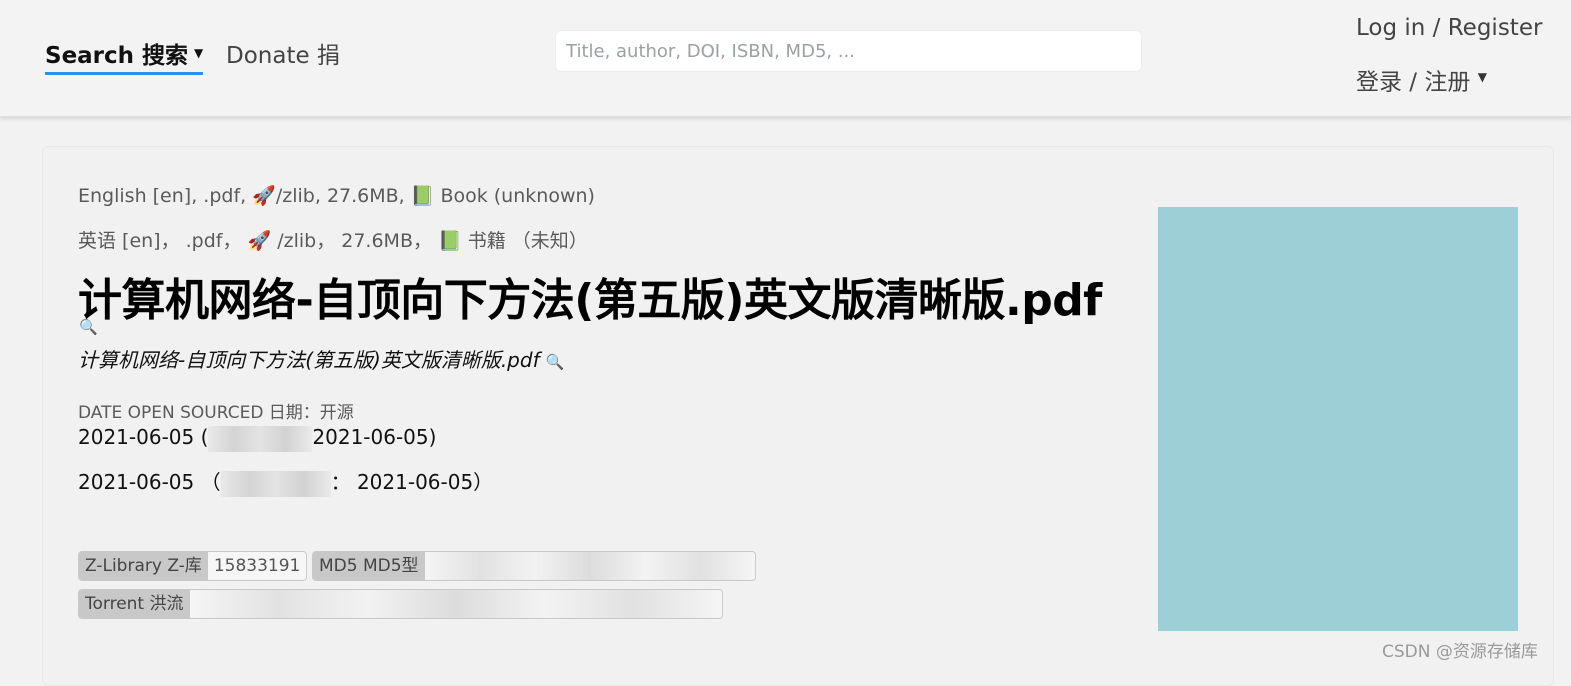  Describe the element at coordinates (1338, 419) in the screenshot. I see `book-cover-image` at that location.